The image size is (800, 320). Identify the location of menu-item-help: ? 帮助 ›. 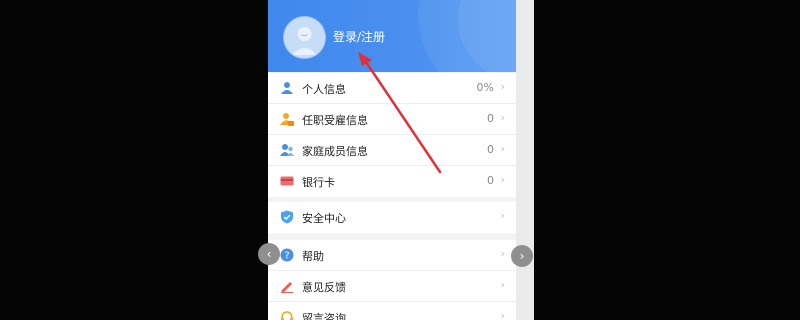
(392, 255).